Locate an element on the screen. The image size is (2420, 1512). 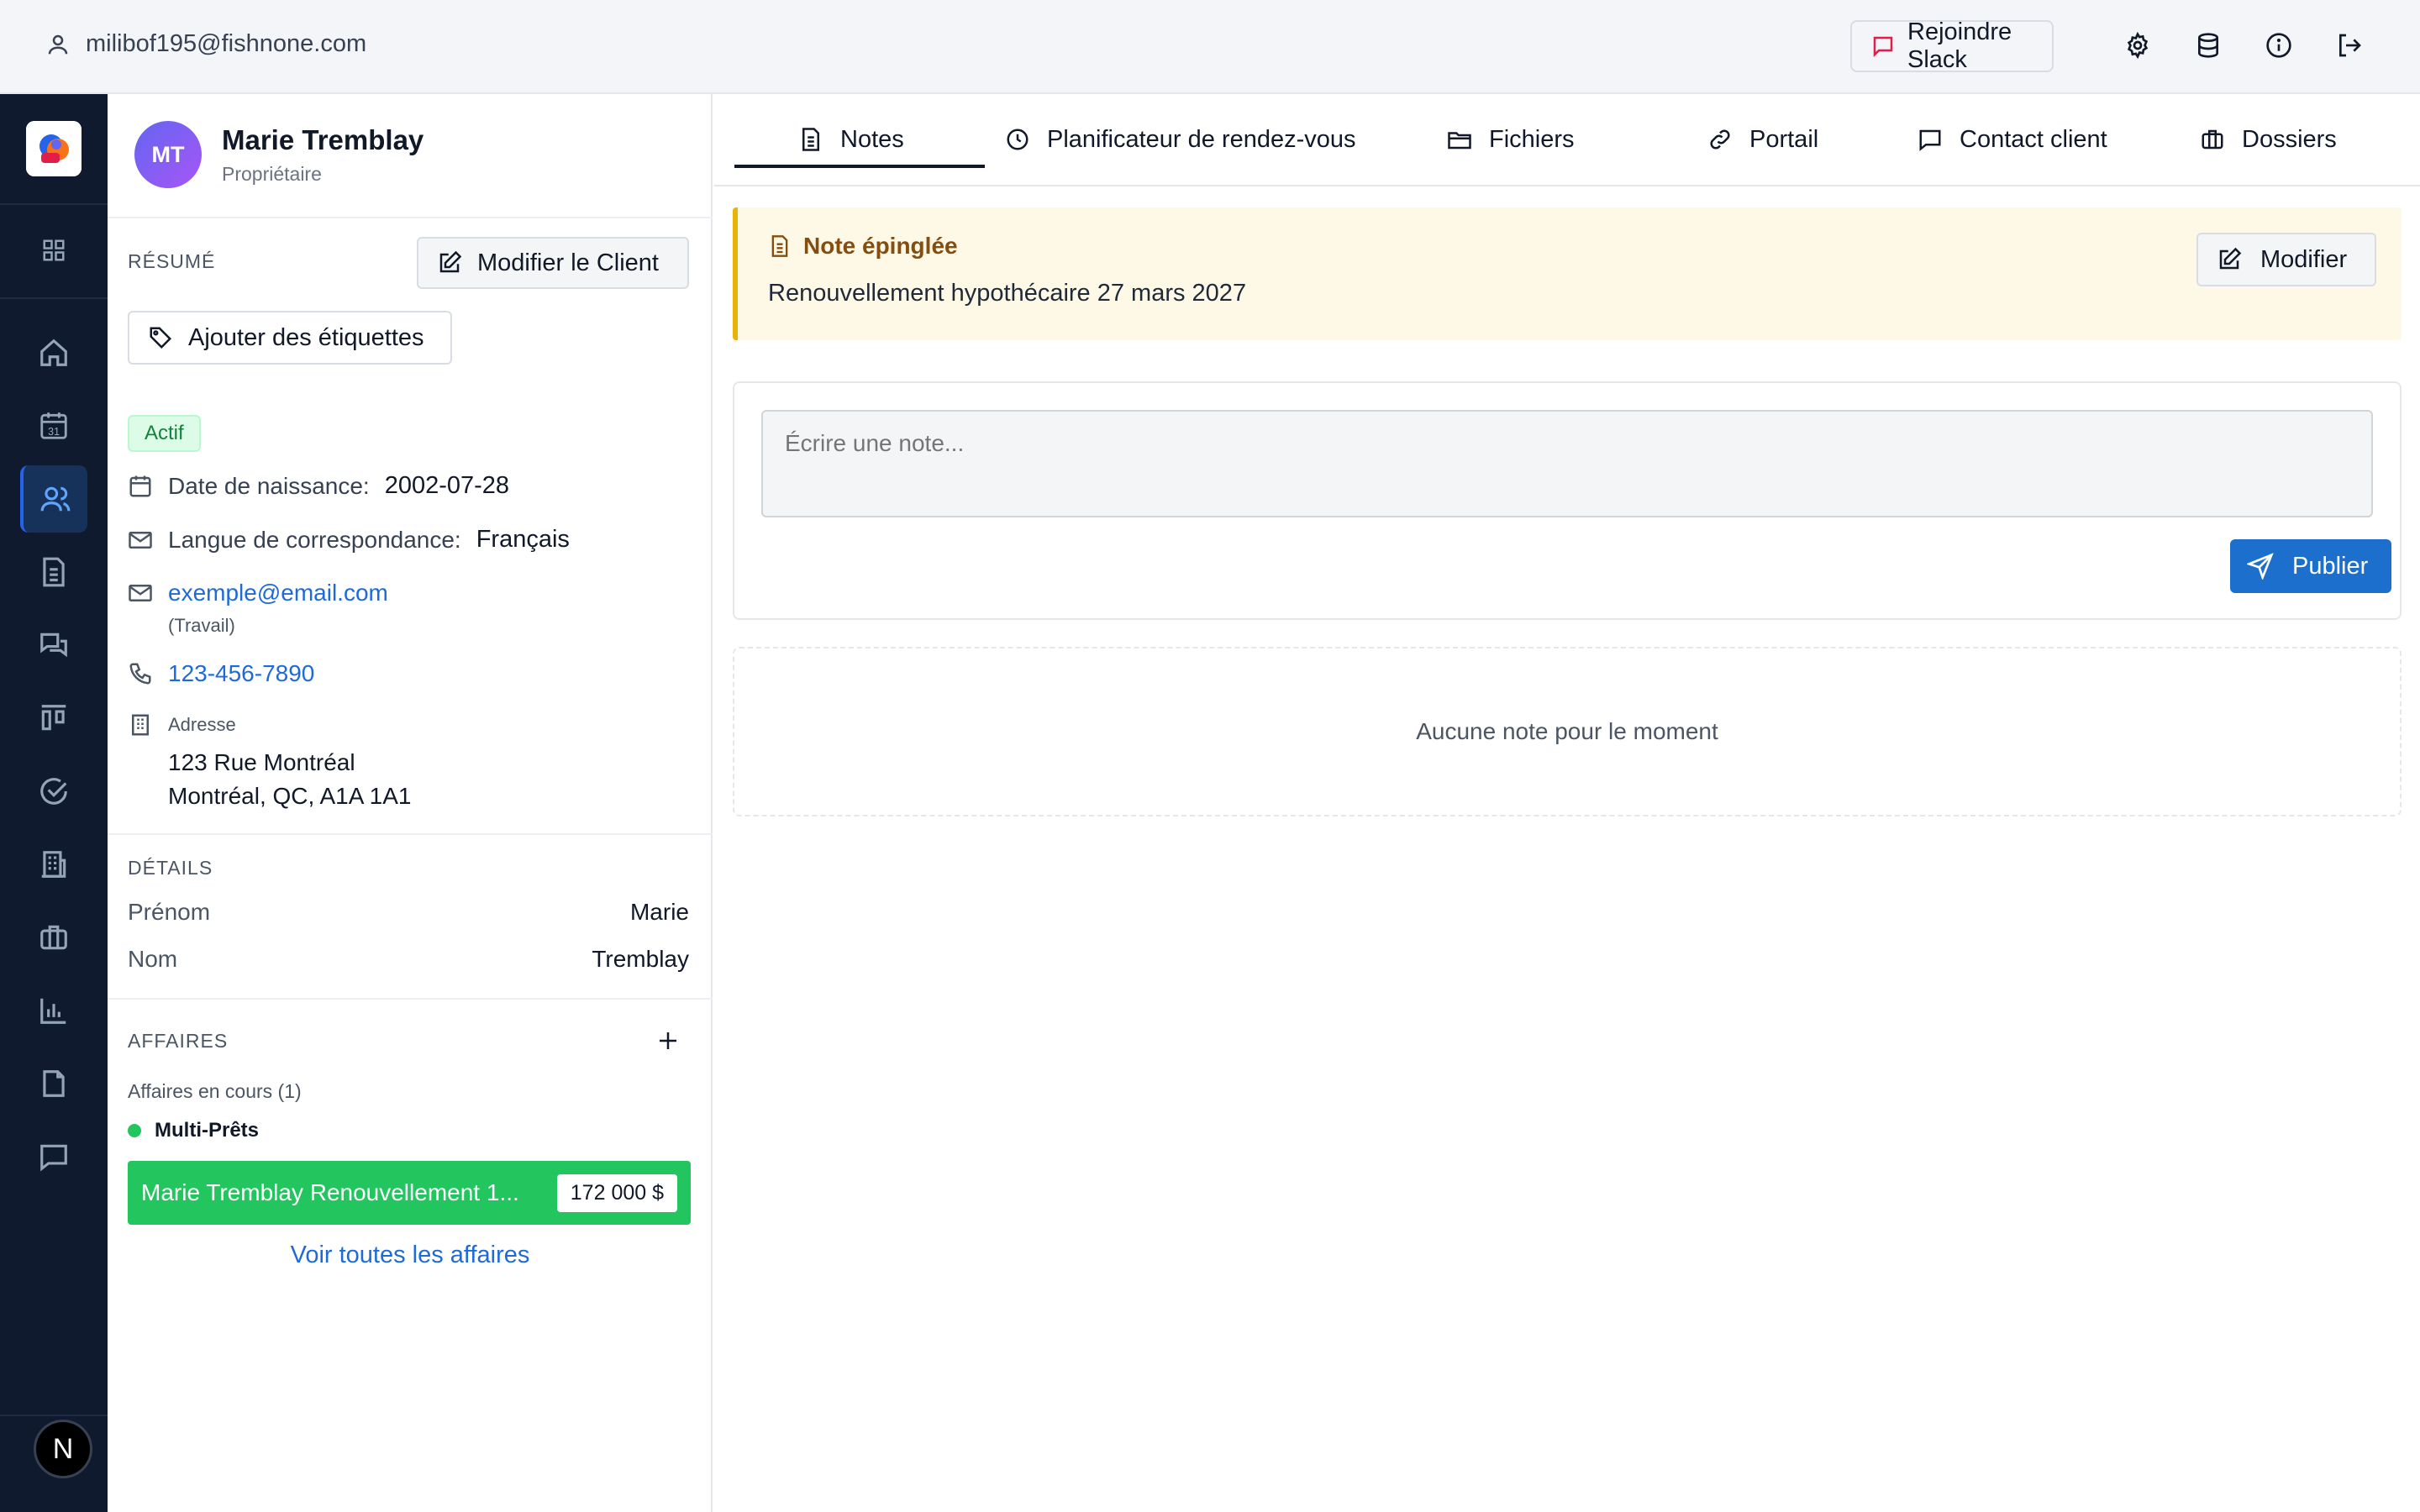
tab-portal: Portail is located at coordinates (1762, 139).